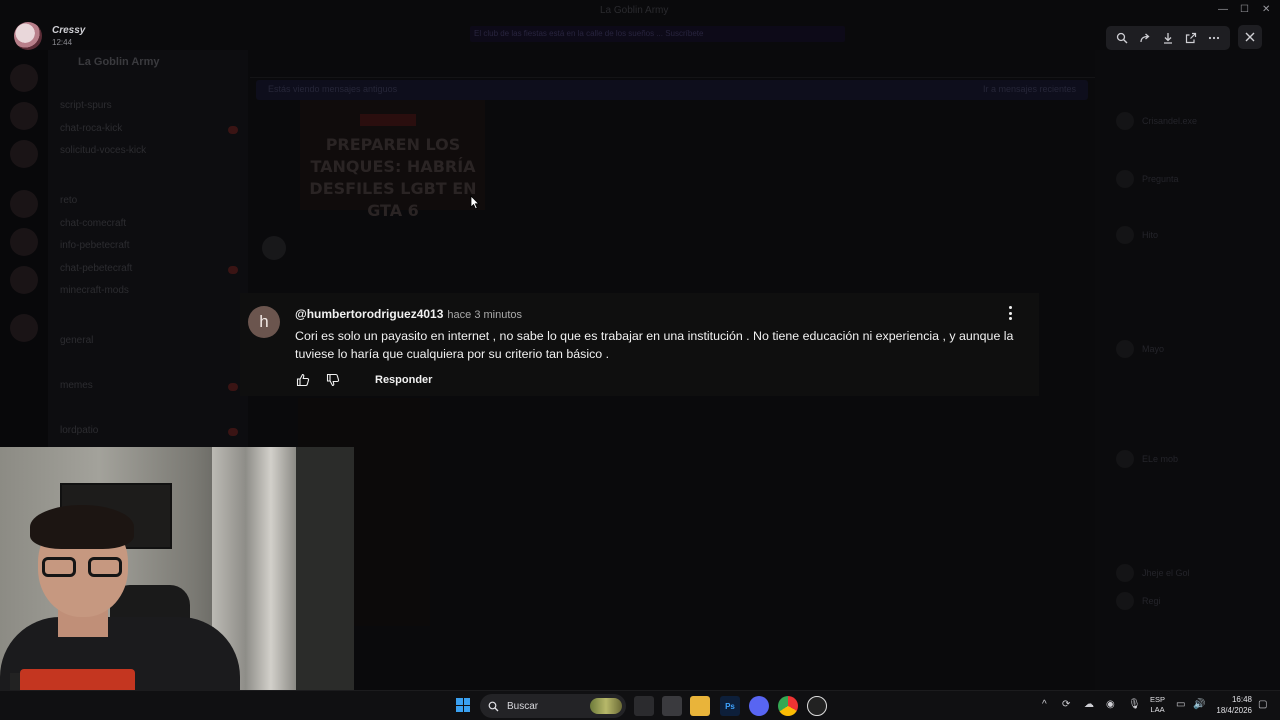 This screenshot has height=720, width=1280. Describe the element at coordinates (1145, 38) in the screenshot. I see `forward-icon` at that location.